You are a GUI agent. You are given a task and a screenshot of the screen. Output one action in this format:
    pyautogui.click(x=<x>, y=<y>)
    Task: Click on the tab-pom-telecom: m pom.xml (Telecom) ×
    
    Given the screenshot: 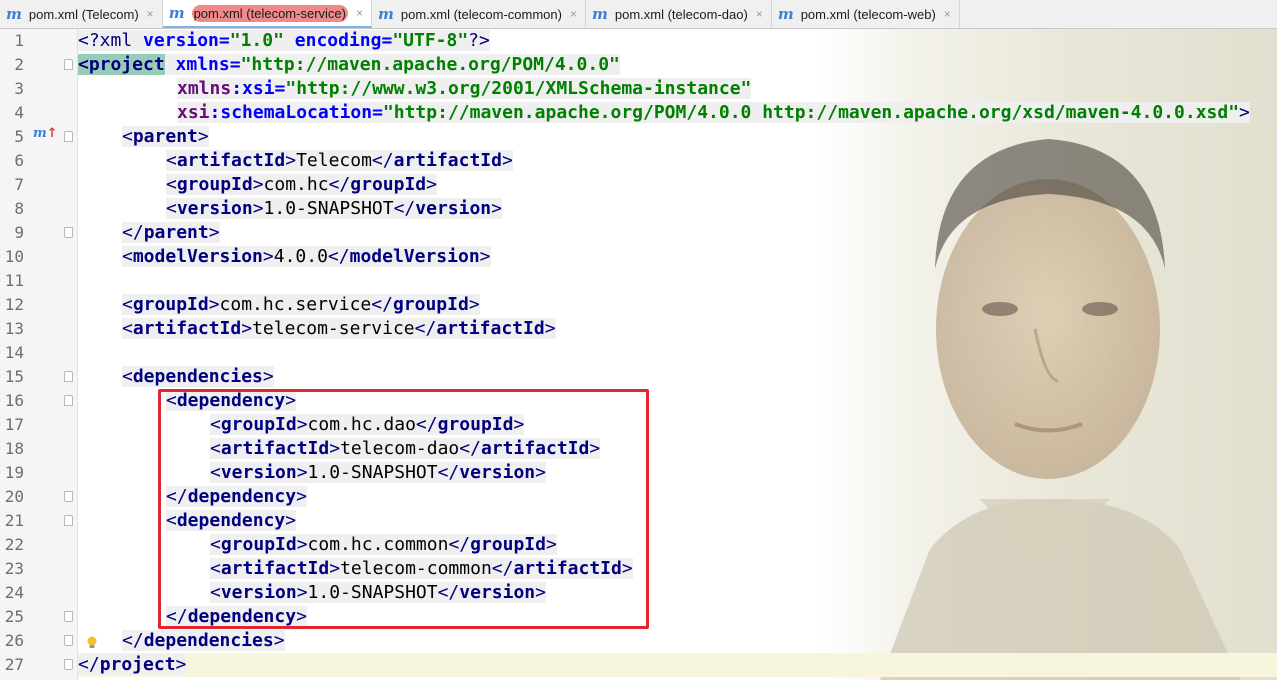 What is the action you would take?
    pyautogui.click(x=81, y=14)
    